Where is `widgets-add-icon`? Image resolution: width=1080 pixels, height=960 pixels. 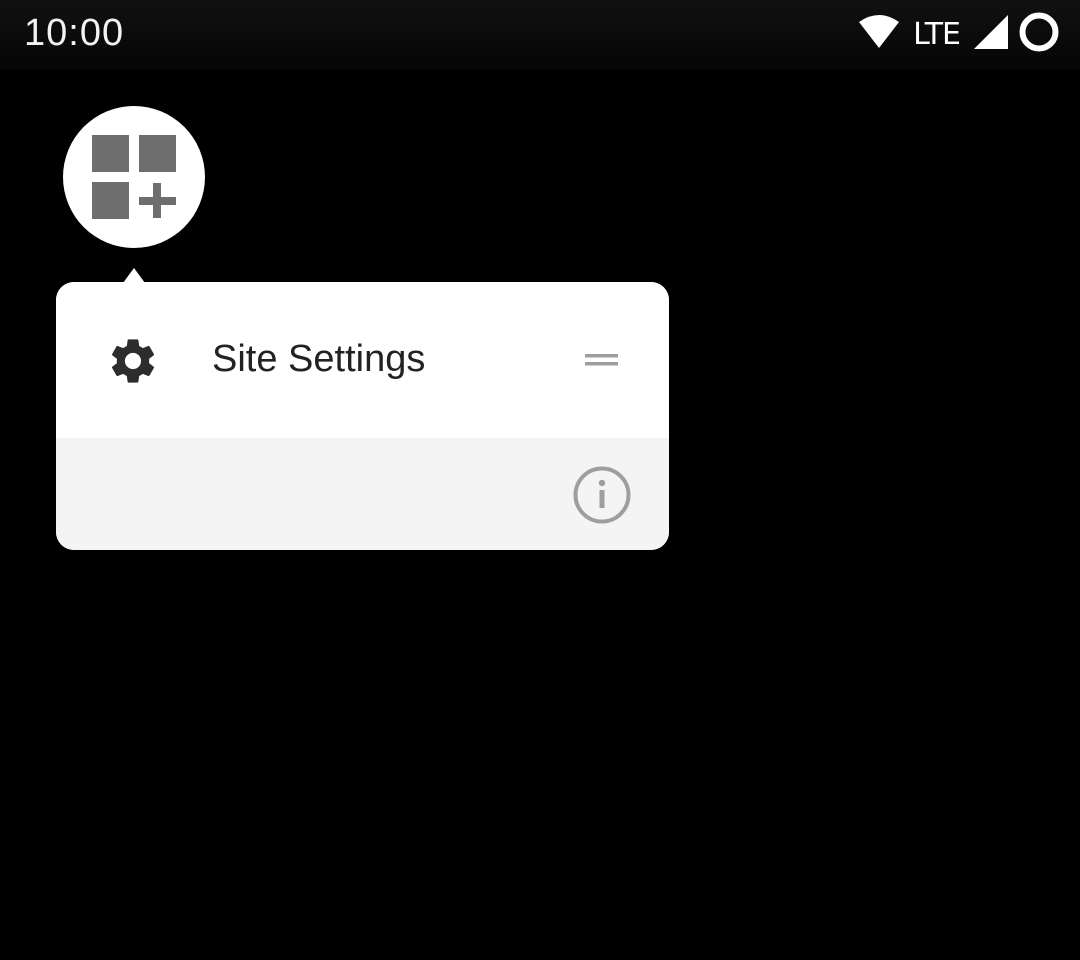 widgets-add-icon is located at coordinates (134, 177).